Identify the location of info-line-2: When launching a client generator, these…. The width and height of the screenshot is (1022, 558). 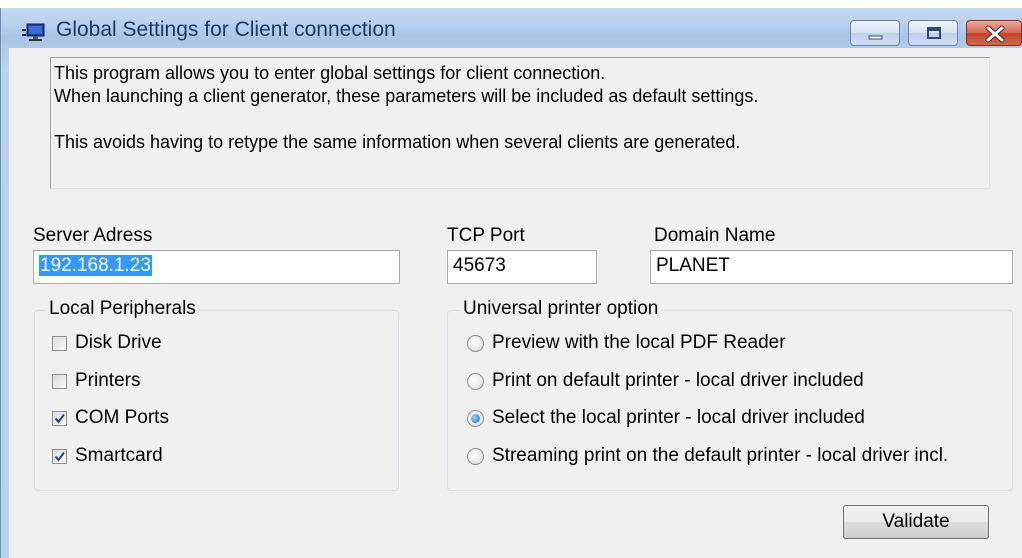
(406, 96).